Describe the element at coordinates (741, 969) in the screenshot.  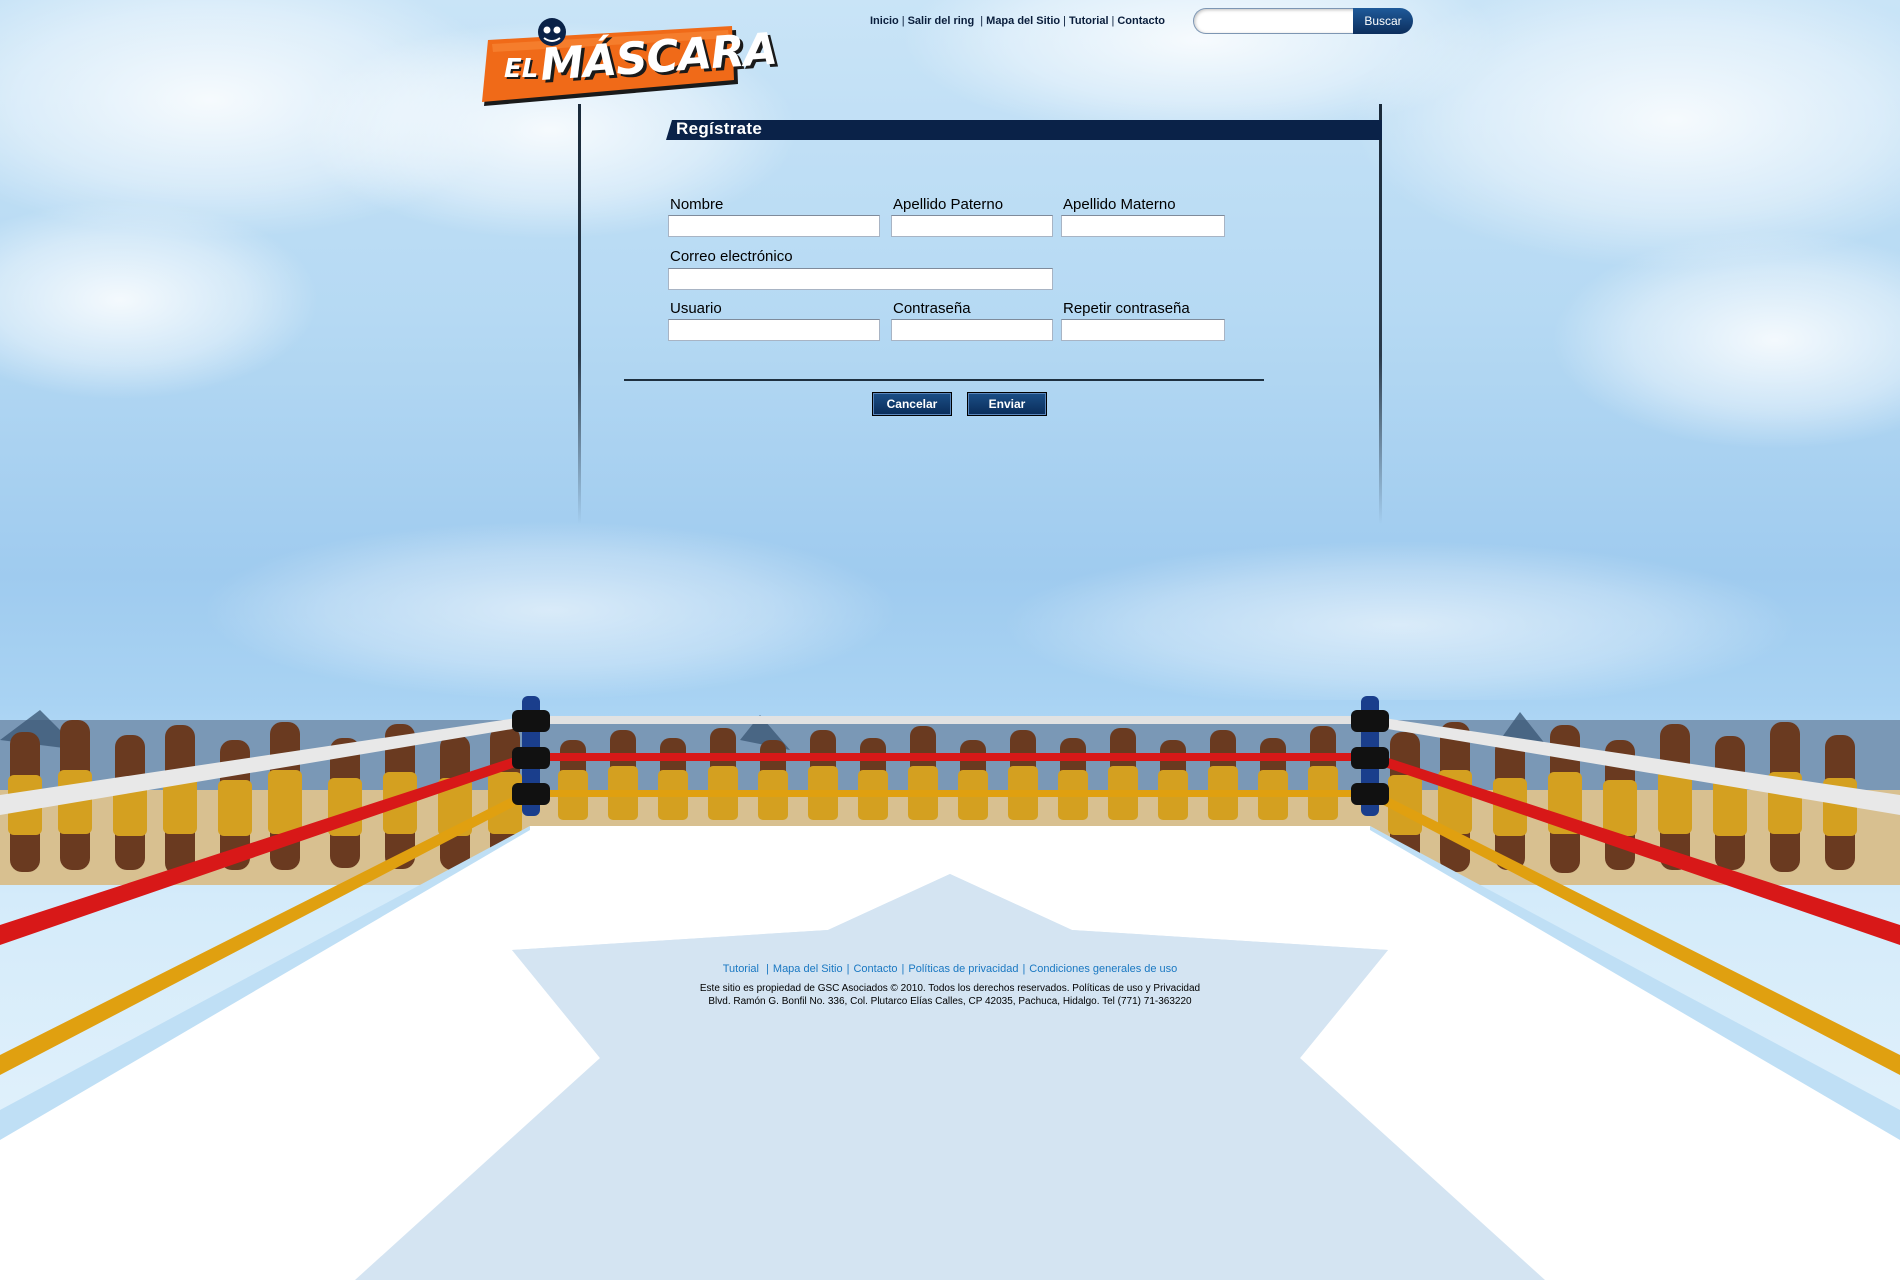
I see `footer-link-tutorial: Tutorial` at that location.